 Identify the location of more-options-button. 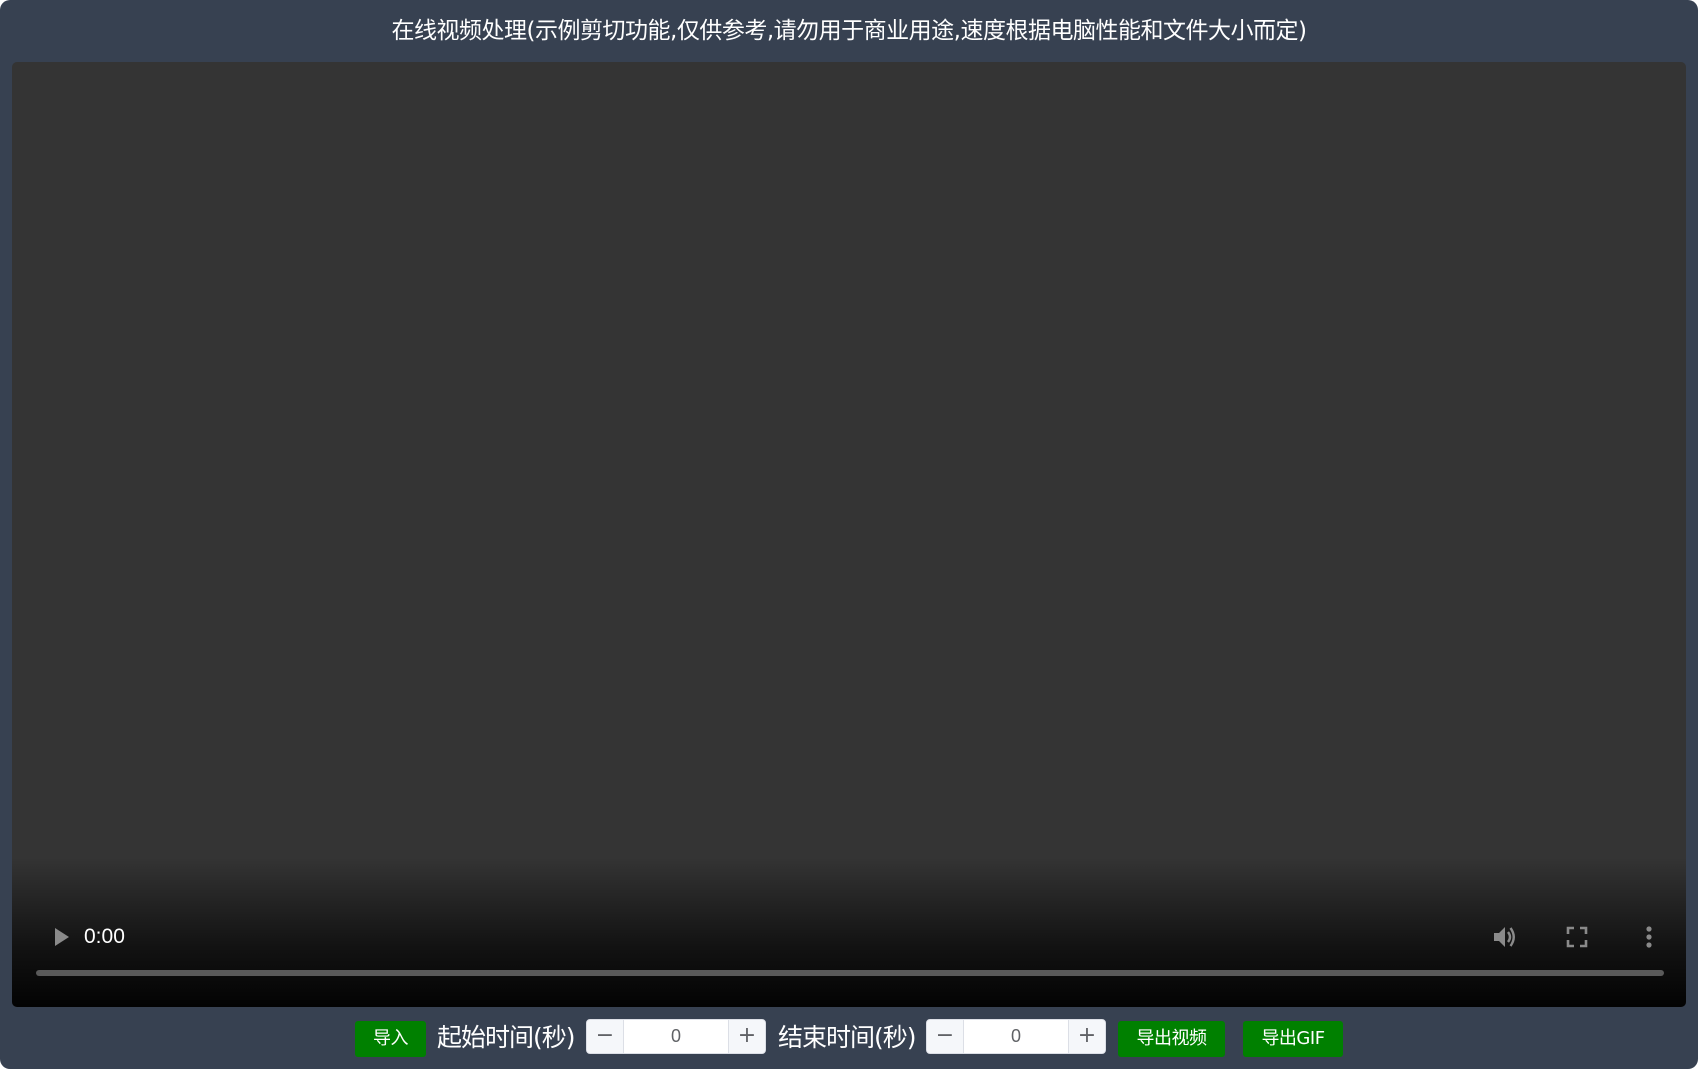
(1649, 937).